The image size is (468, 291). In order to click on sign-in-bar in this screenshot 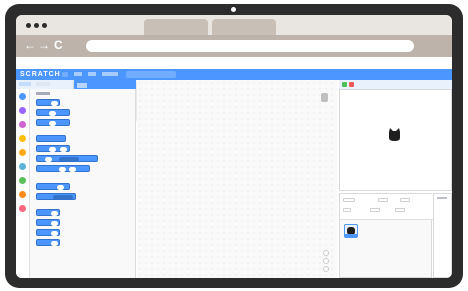, I will do `click(234, 62)`.